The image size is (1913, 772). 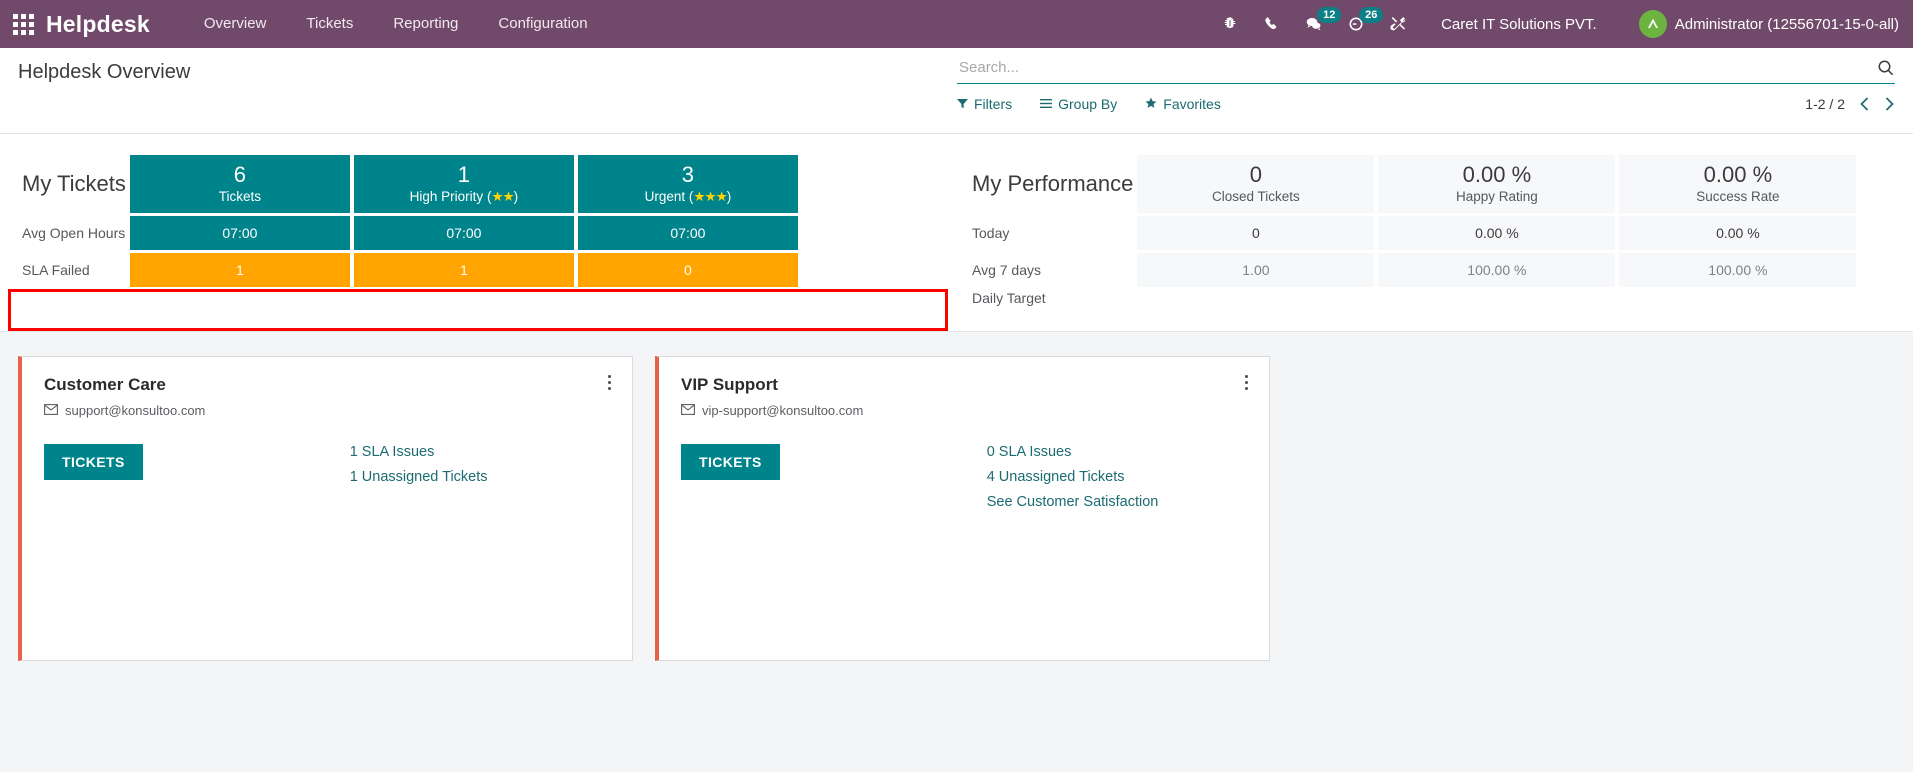 What do you see at coordinates (665, 196) in the screenshot?
I see `tile-urgent-label: Urgent` at bounding box center [665, 196].